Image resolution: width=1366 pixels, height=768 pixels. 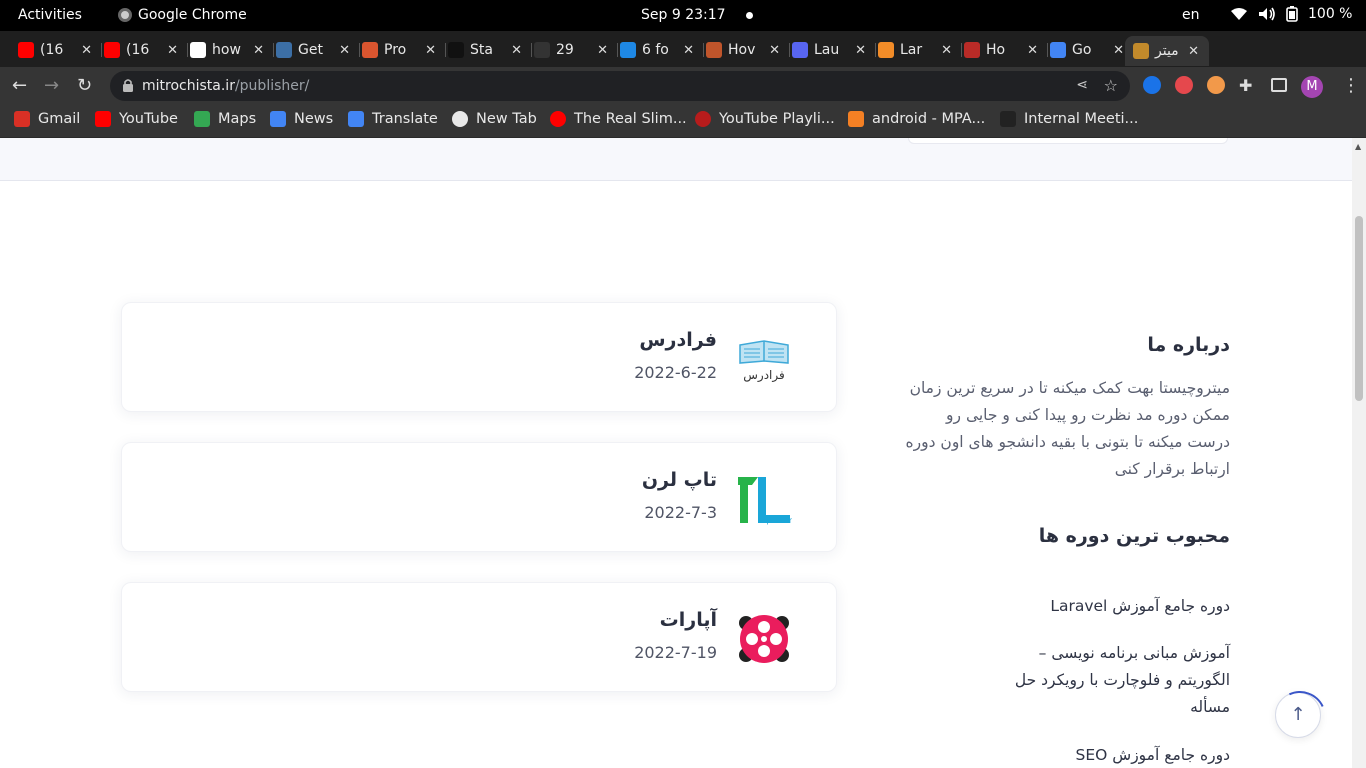 I want to click on profile-avatar: M, so click(x=1312, y=87).